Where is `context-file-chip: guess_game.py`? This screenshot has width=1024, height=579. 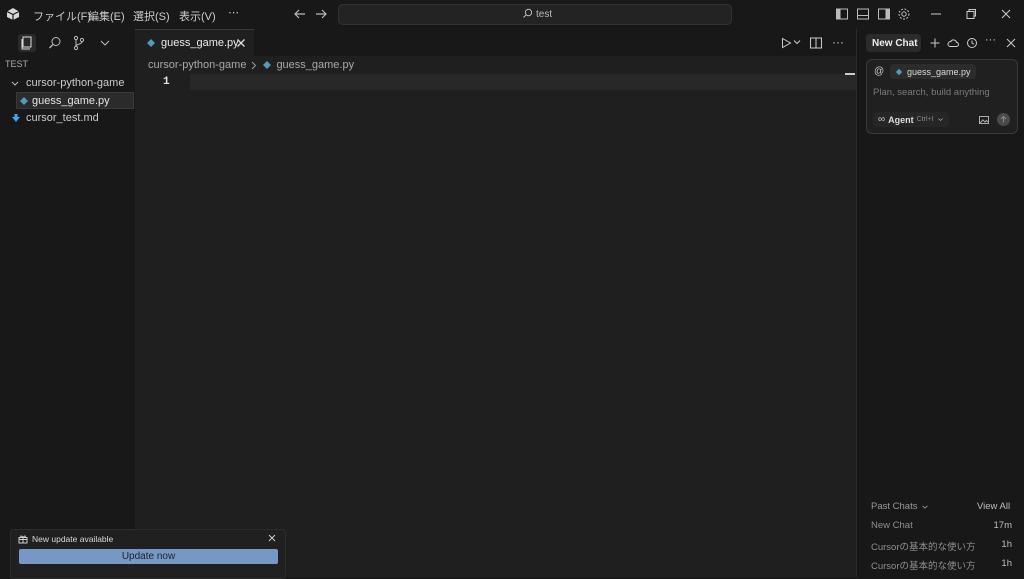
context-file-chip: guess_game.py is located at coordinates (933, 71).